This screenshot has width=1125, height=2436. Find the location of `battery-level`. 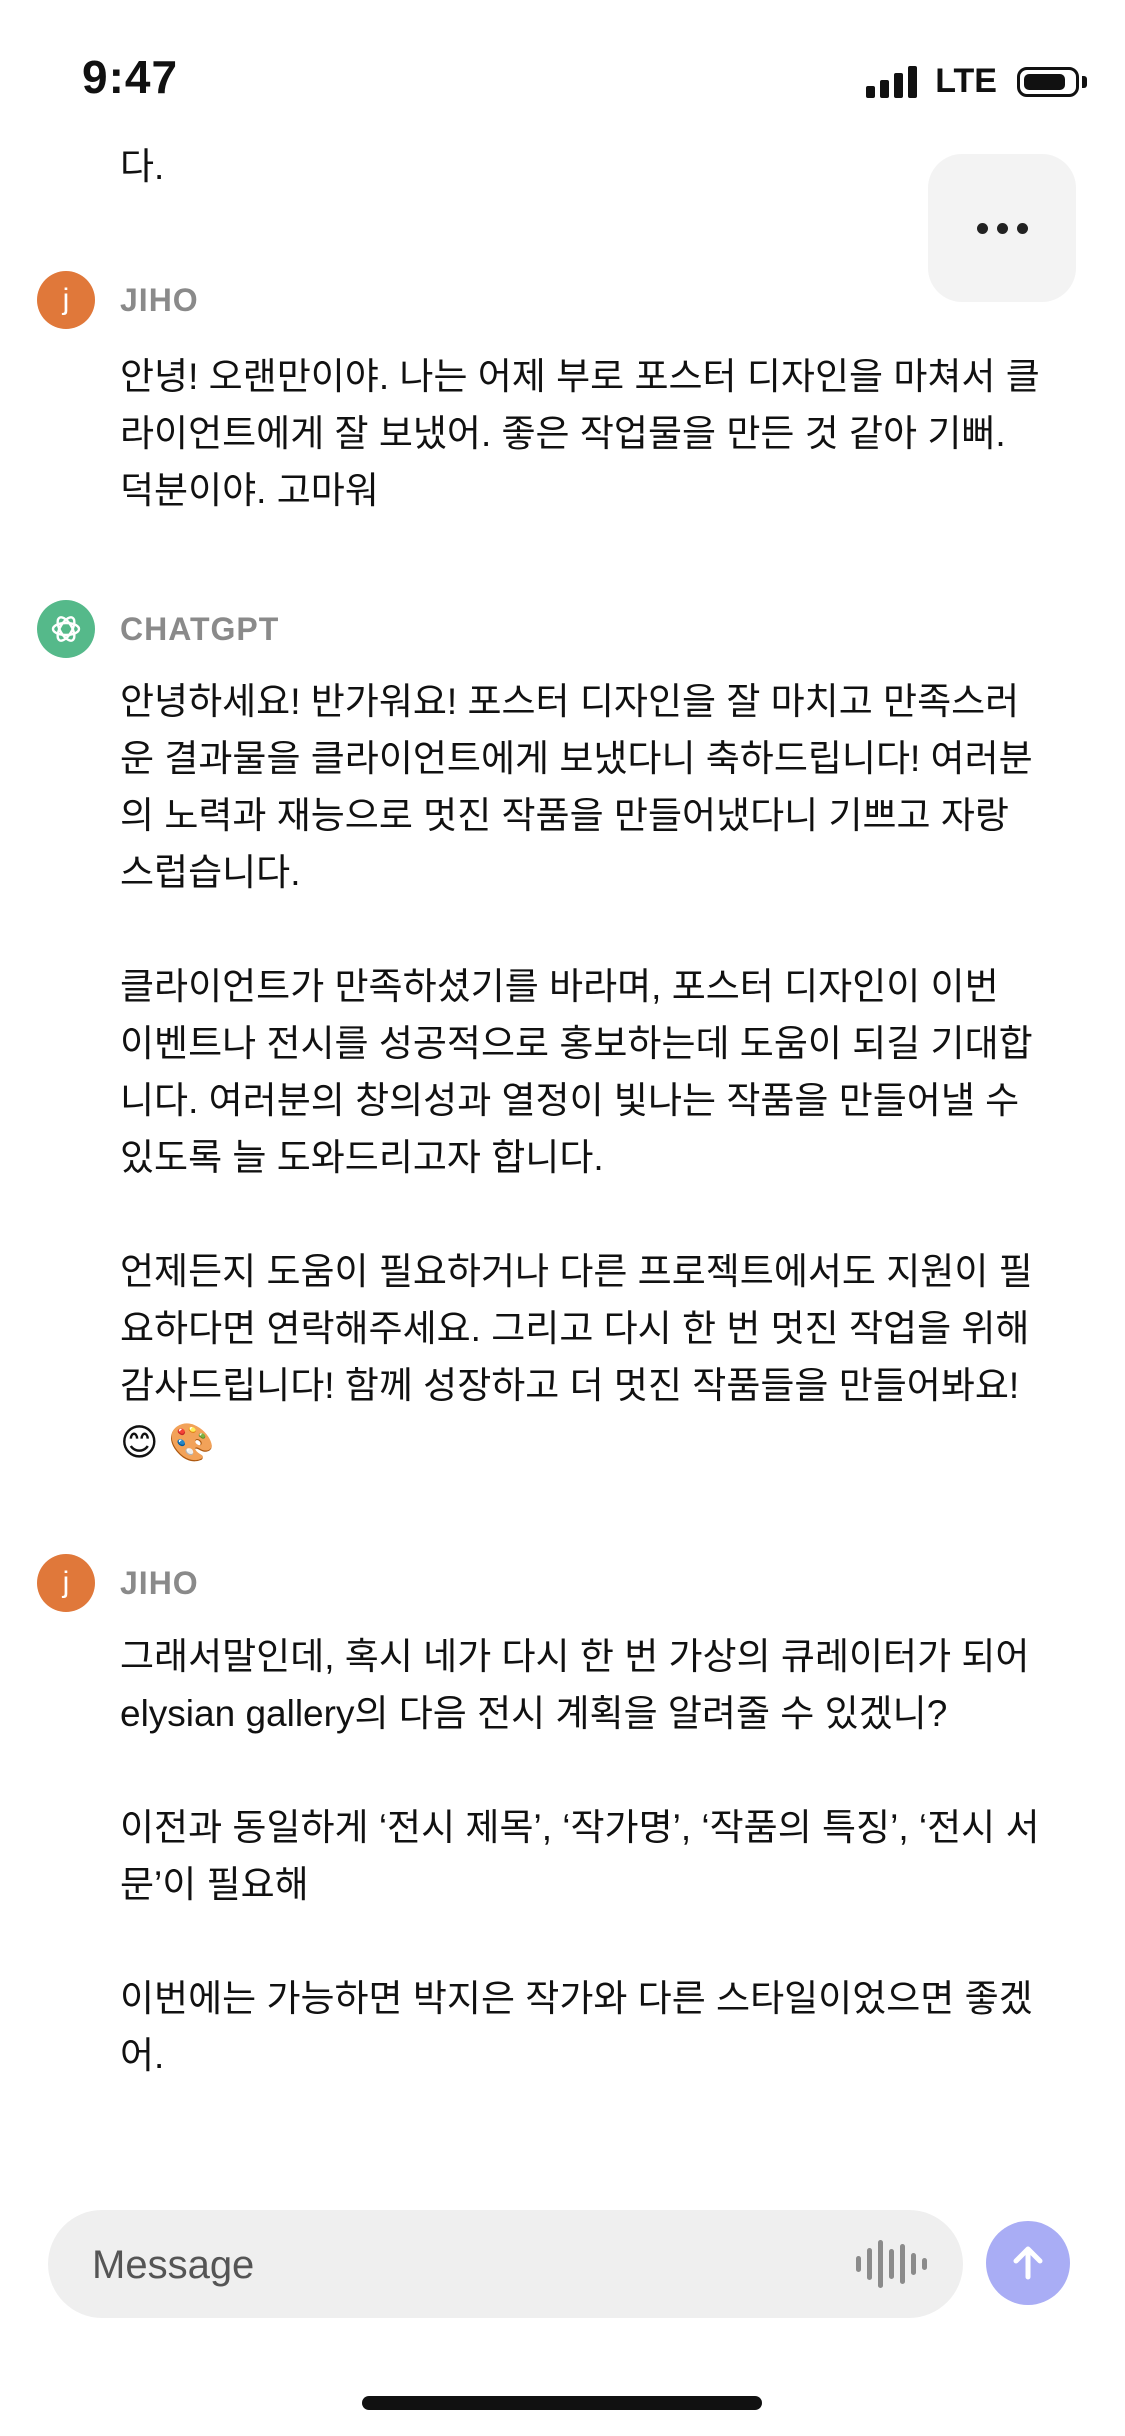

battery-level is located at coordinates (1044, 81).